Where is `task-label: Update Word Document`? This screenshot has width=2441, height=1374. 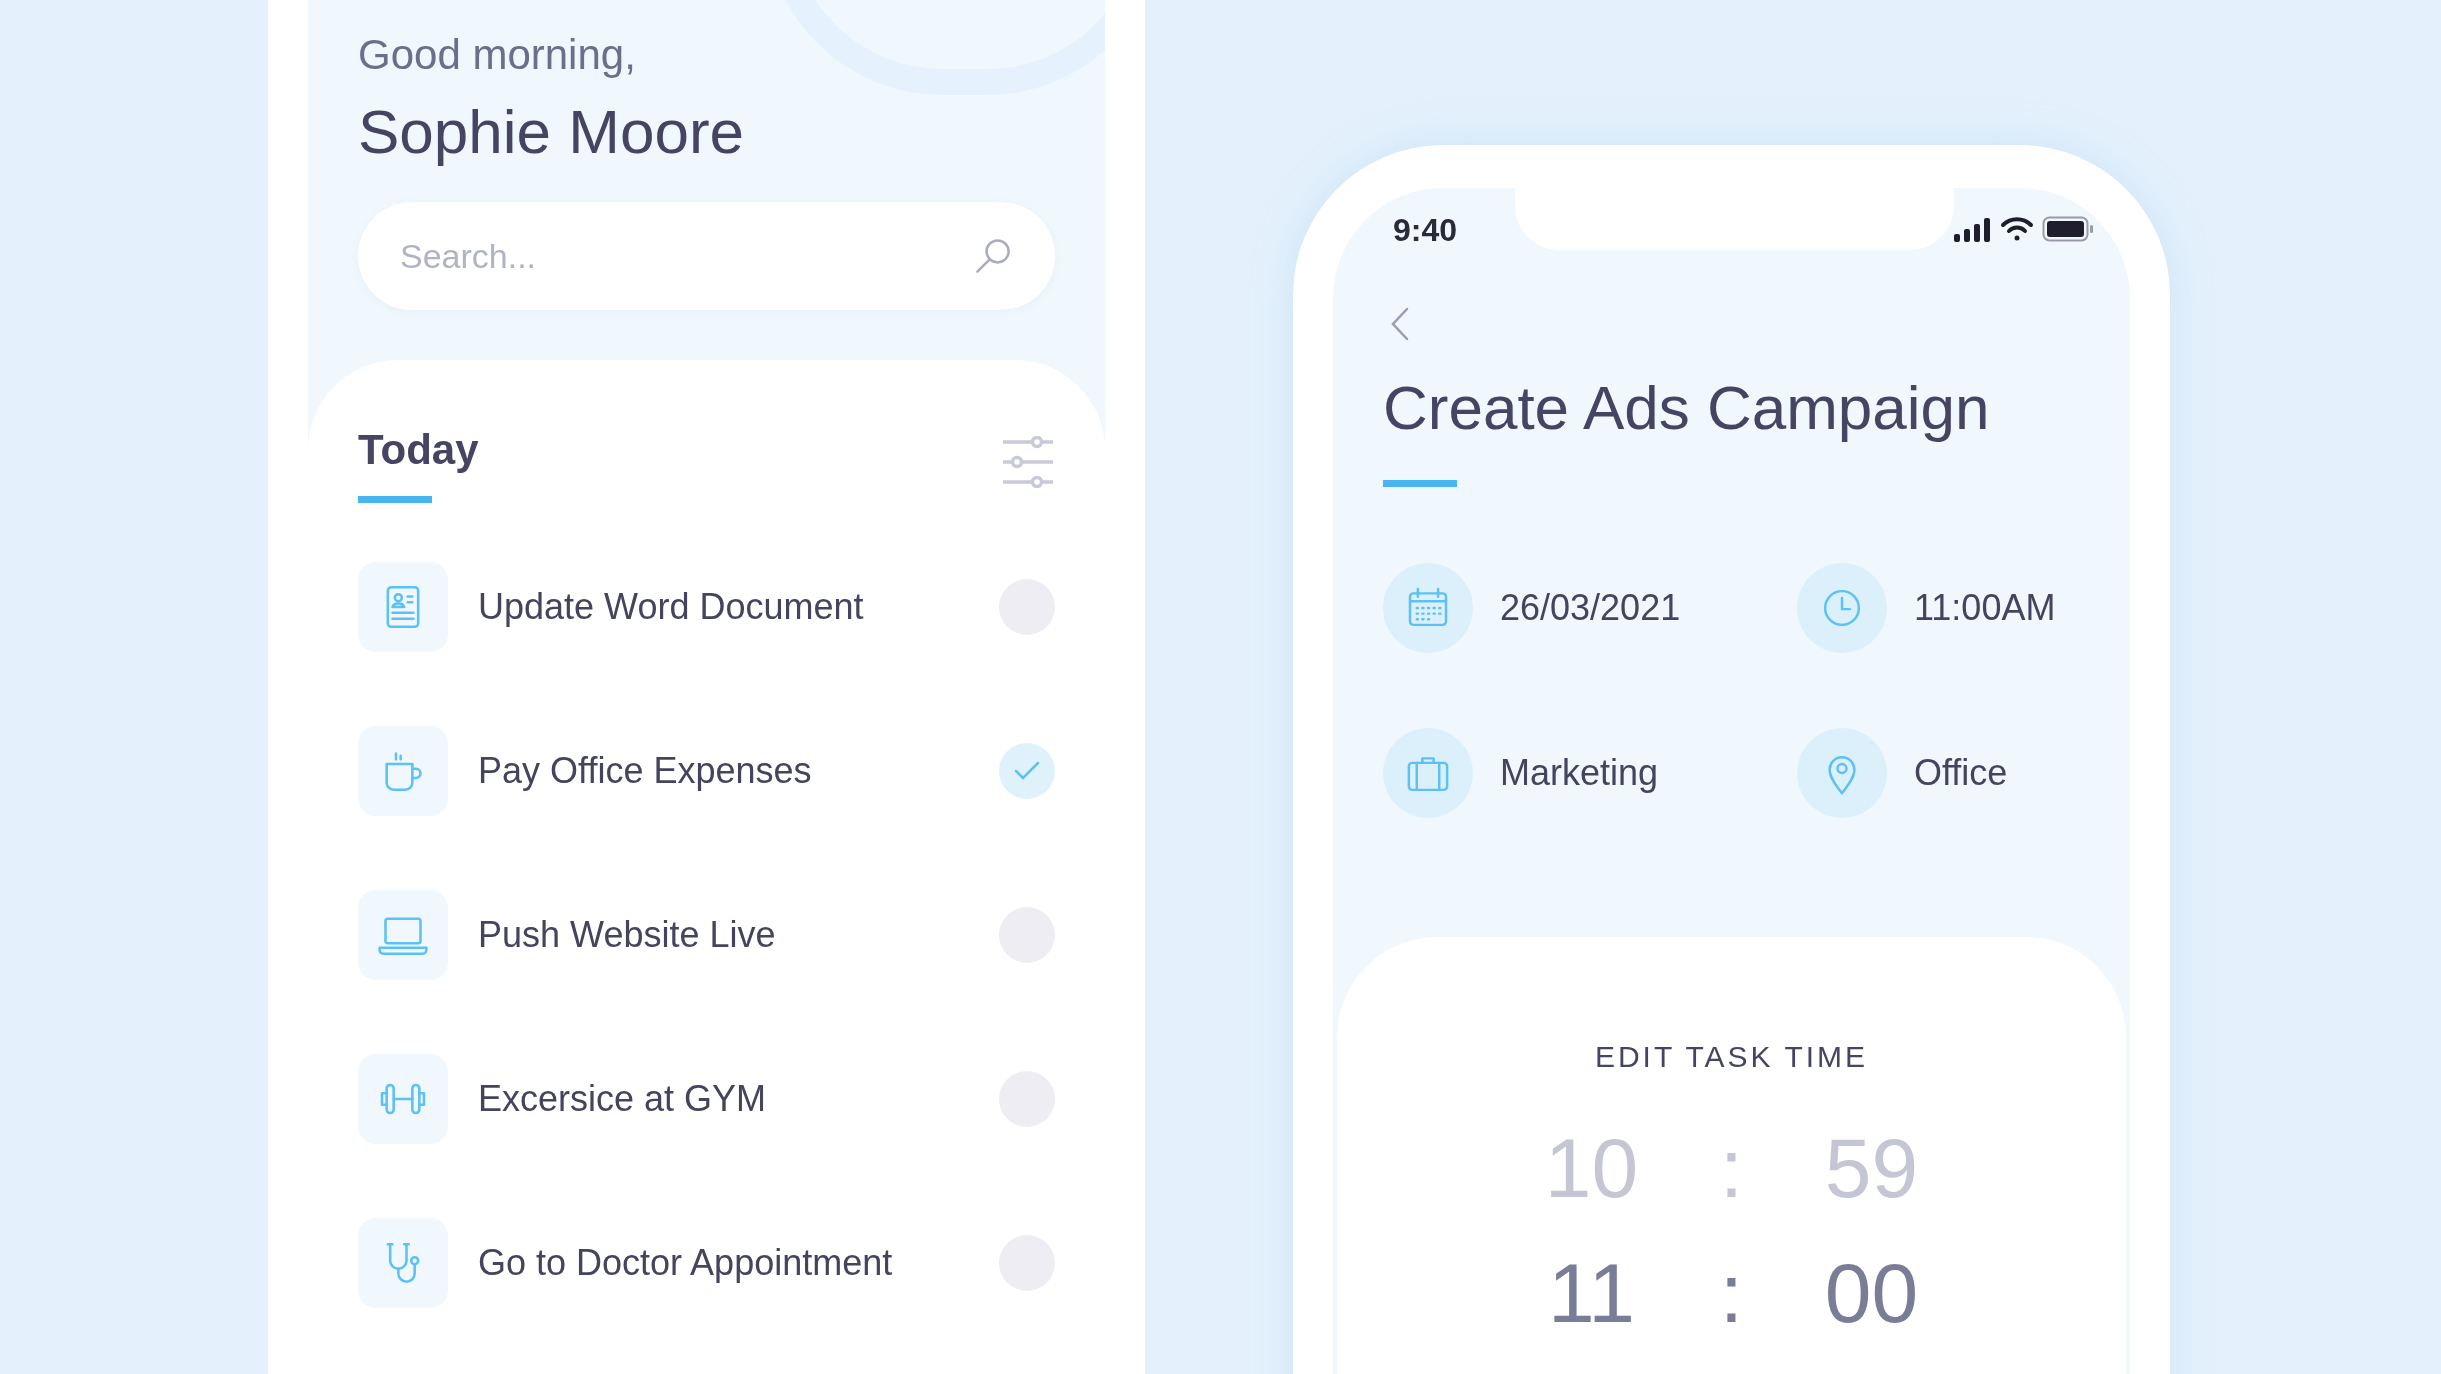 task-label: Update Word Document is located at coordinates (738, 607).